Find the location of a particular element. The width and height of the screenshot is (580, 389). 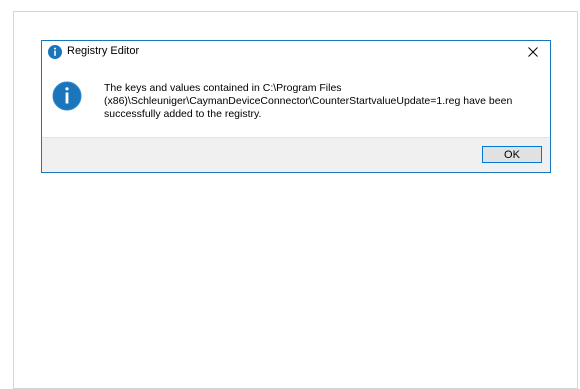

close-button is located at coordinates (533, 52).